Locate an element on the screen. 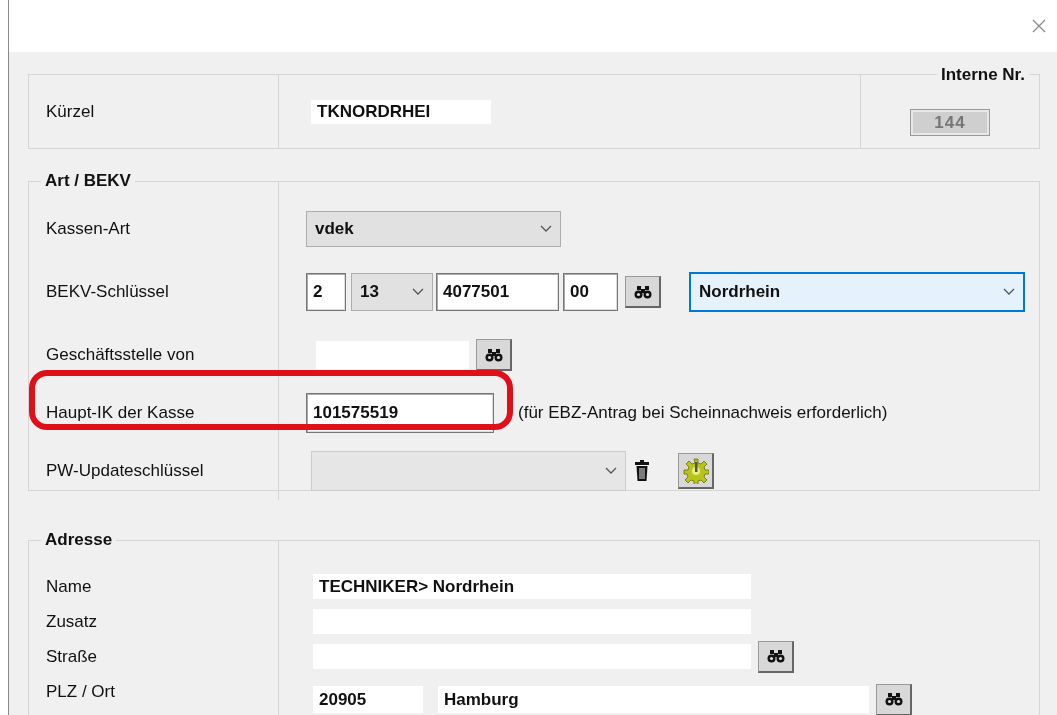  close-icon is located at coordinates (1039, 26).